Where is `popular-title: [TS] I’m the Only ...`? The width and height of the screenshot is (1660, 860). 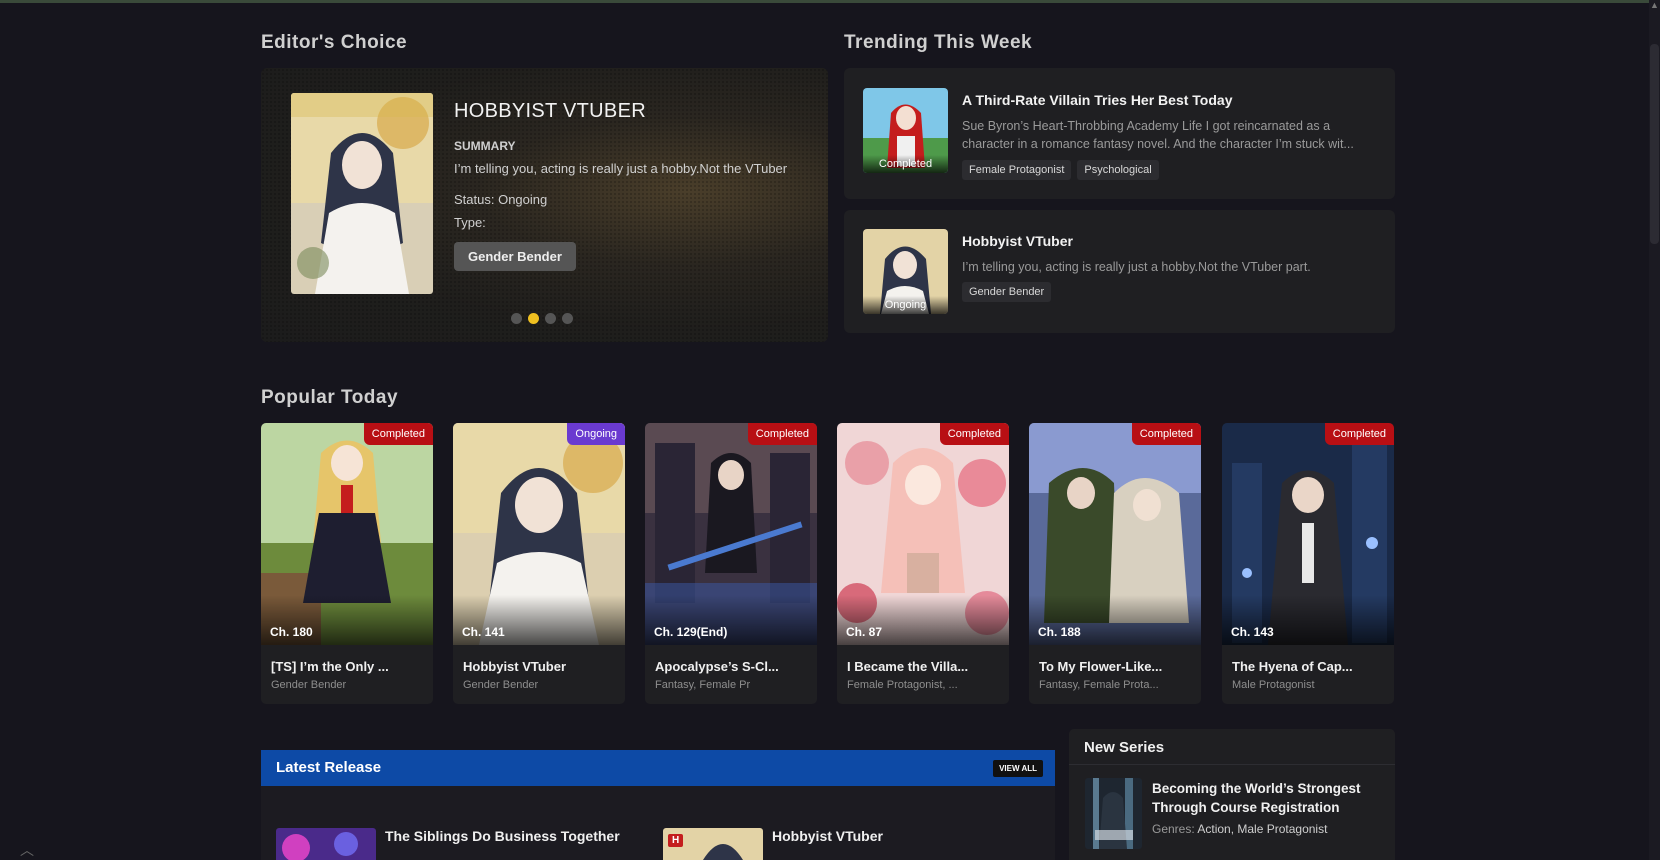
popular-title: [TS] I’m the Only ... is located at coordinates (348, 666).